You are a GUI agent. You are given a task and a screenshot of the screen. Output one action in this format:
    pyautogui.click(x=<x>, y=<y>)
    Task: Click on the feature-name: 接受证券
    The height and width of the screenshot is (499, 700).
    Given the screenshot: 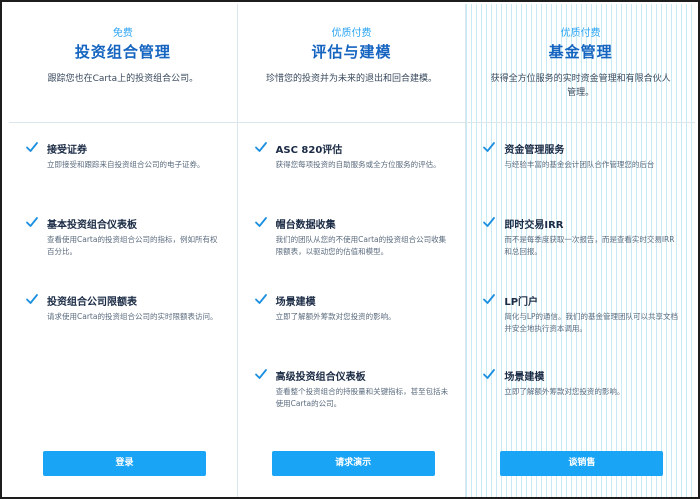 What is the action you would take?
    pyautogui.click(x=67, y=150)
    